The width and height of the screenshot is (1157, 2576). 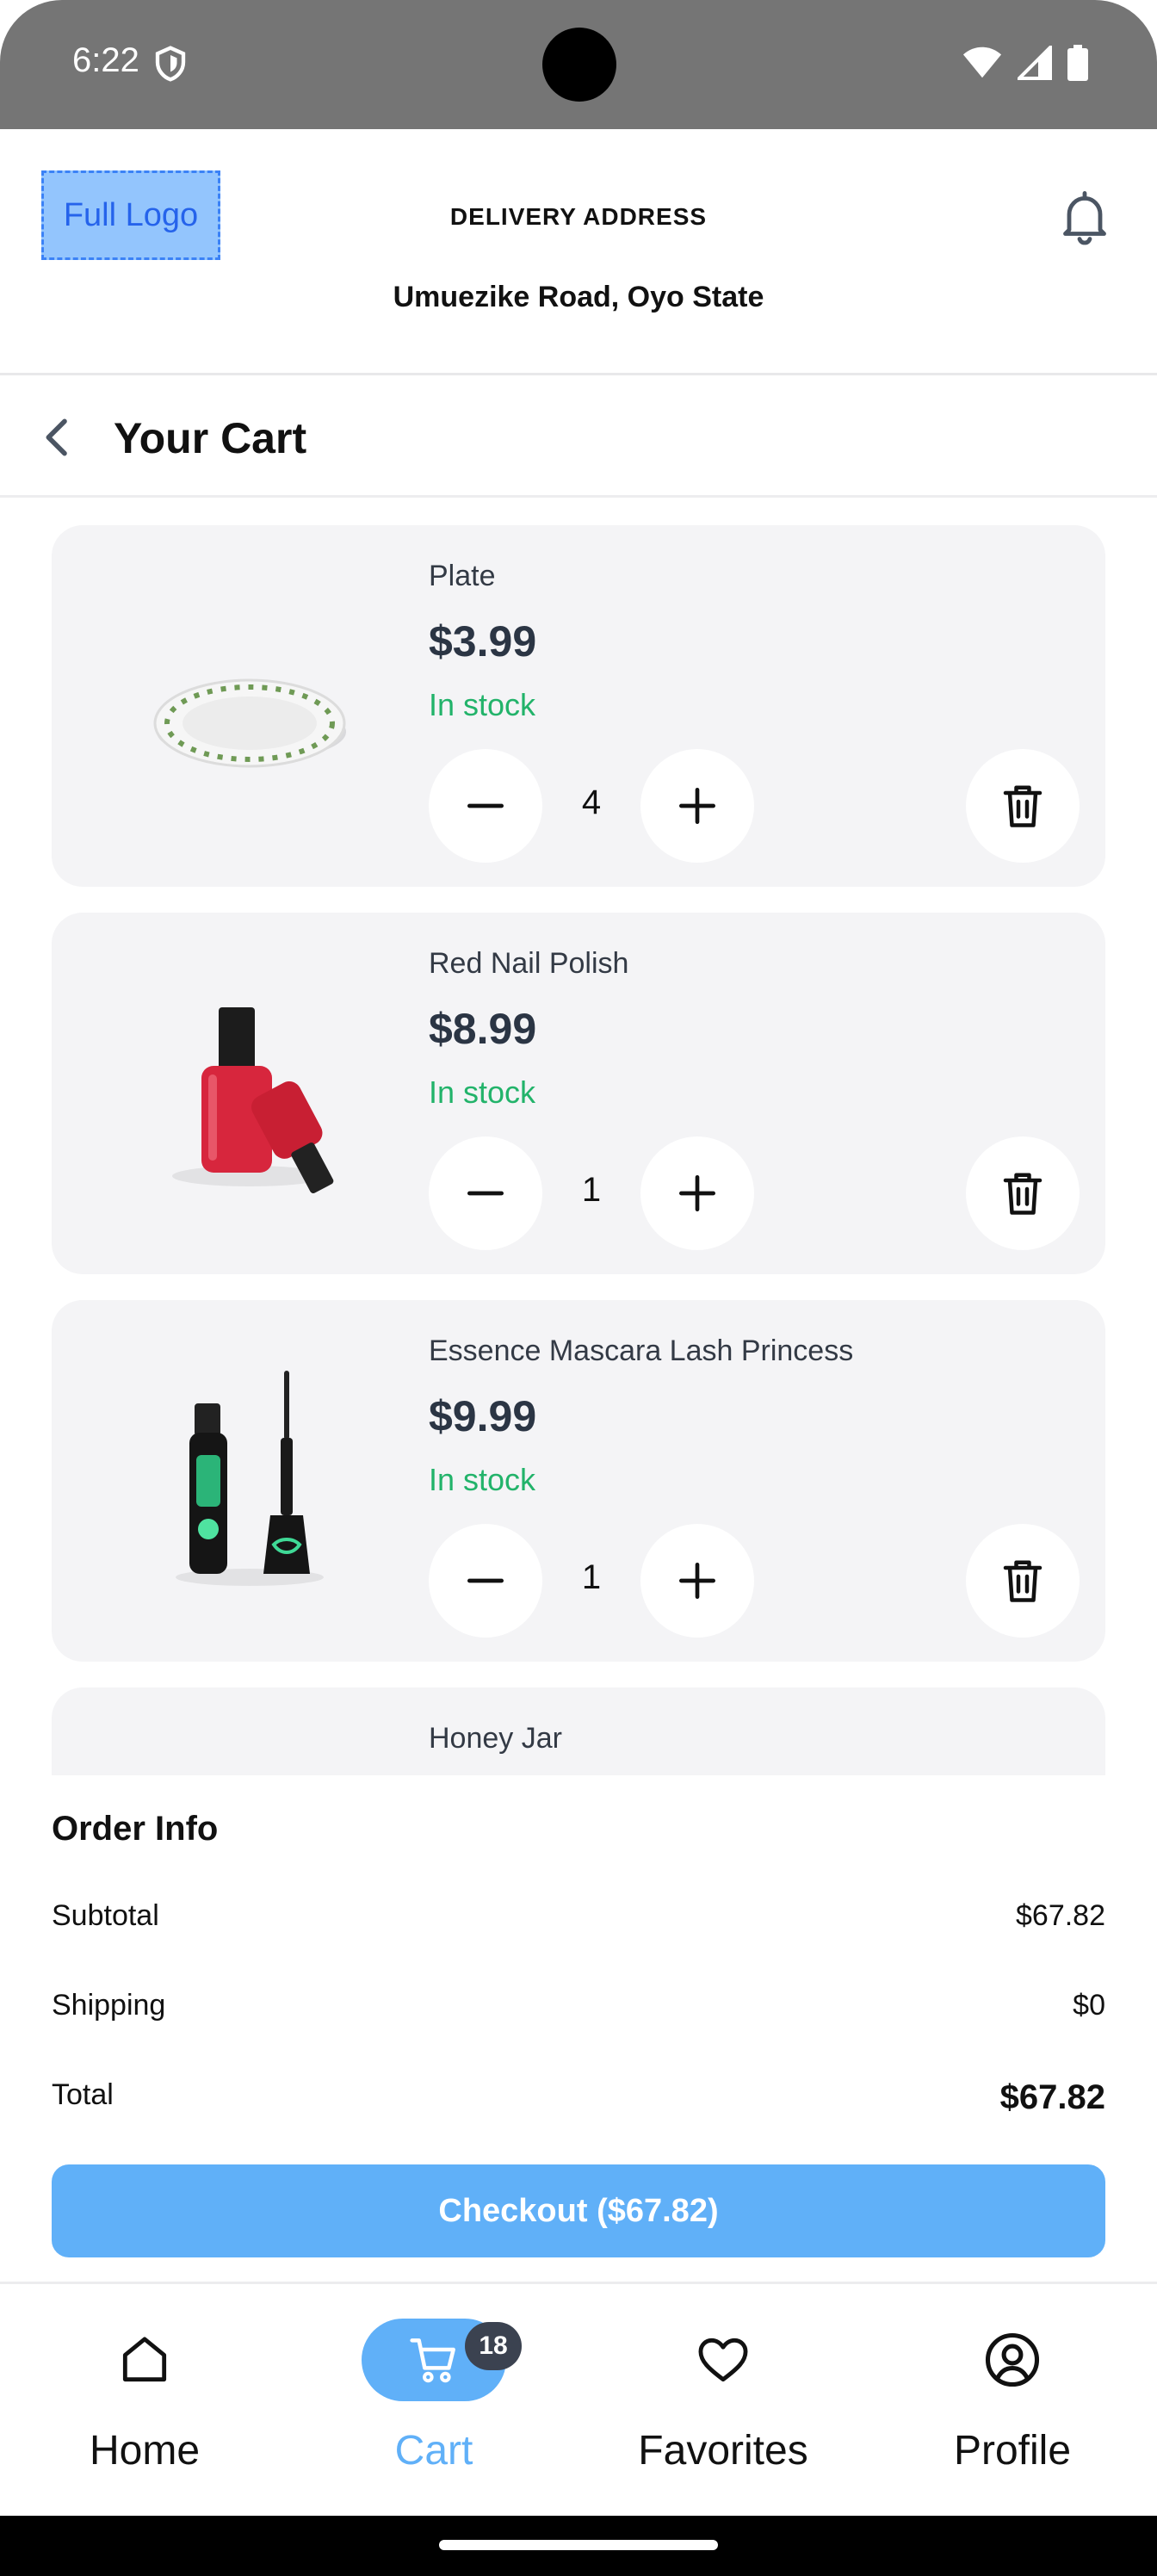 What do you see at coordinates (58, 437) in the screenshot?
I see `back-arrow-icon` at bounding box center [58, 437].